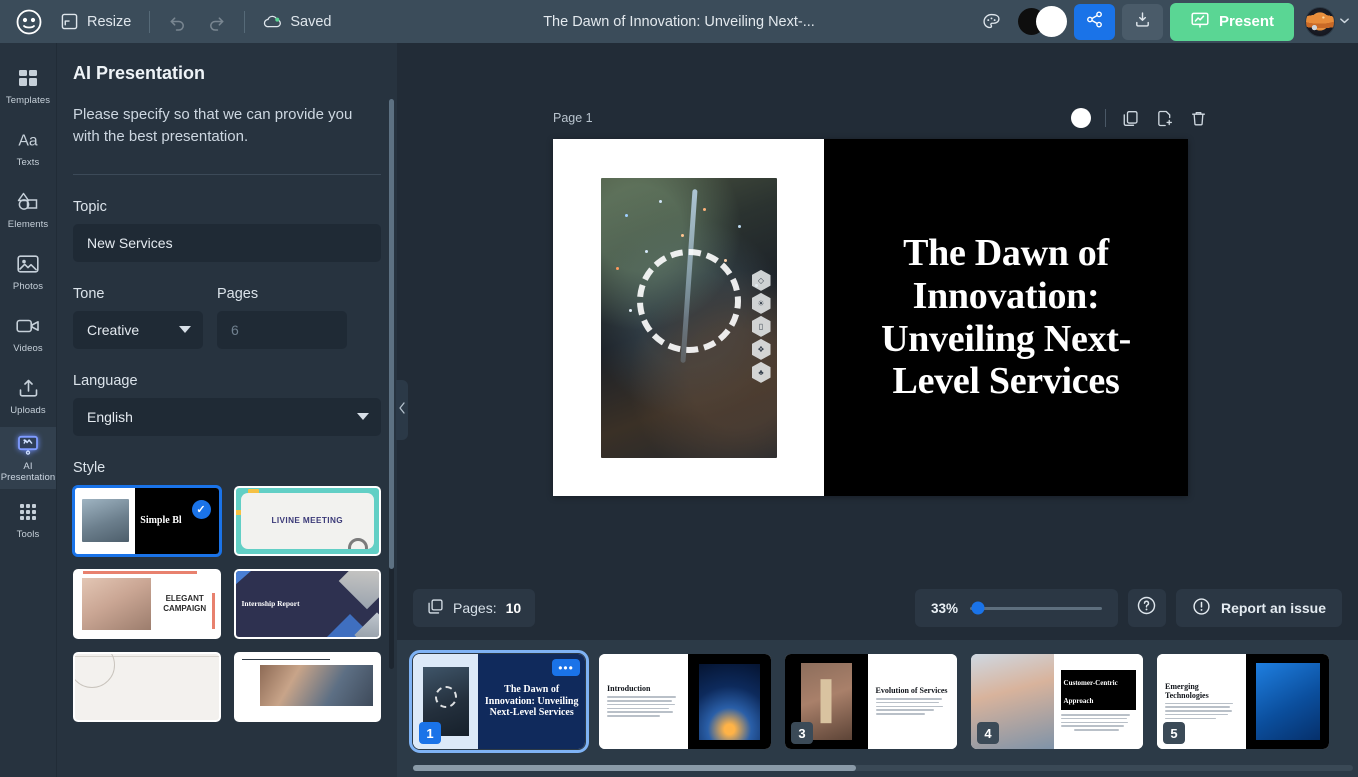  I want to click on thumbnail-number: 4, so click(988, 733).